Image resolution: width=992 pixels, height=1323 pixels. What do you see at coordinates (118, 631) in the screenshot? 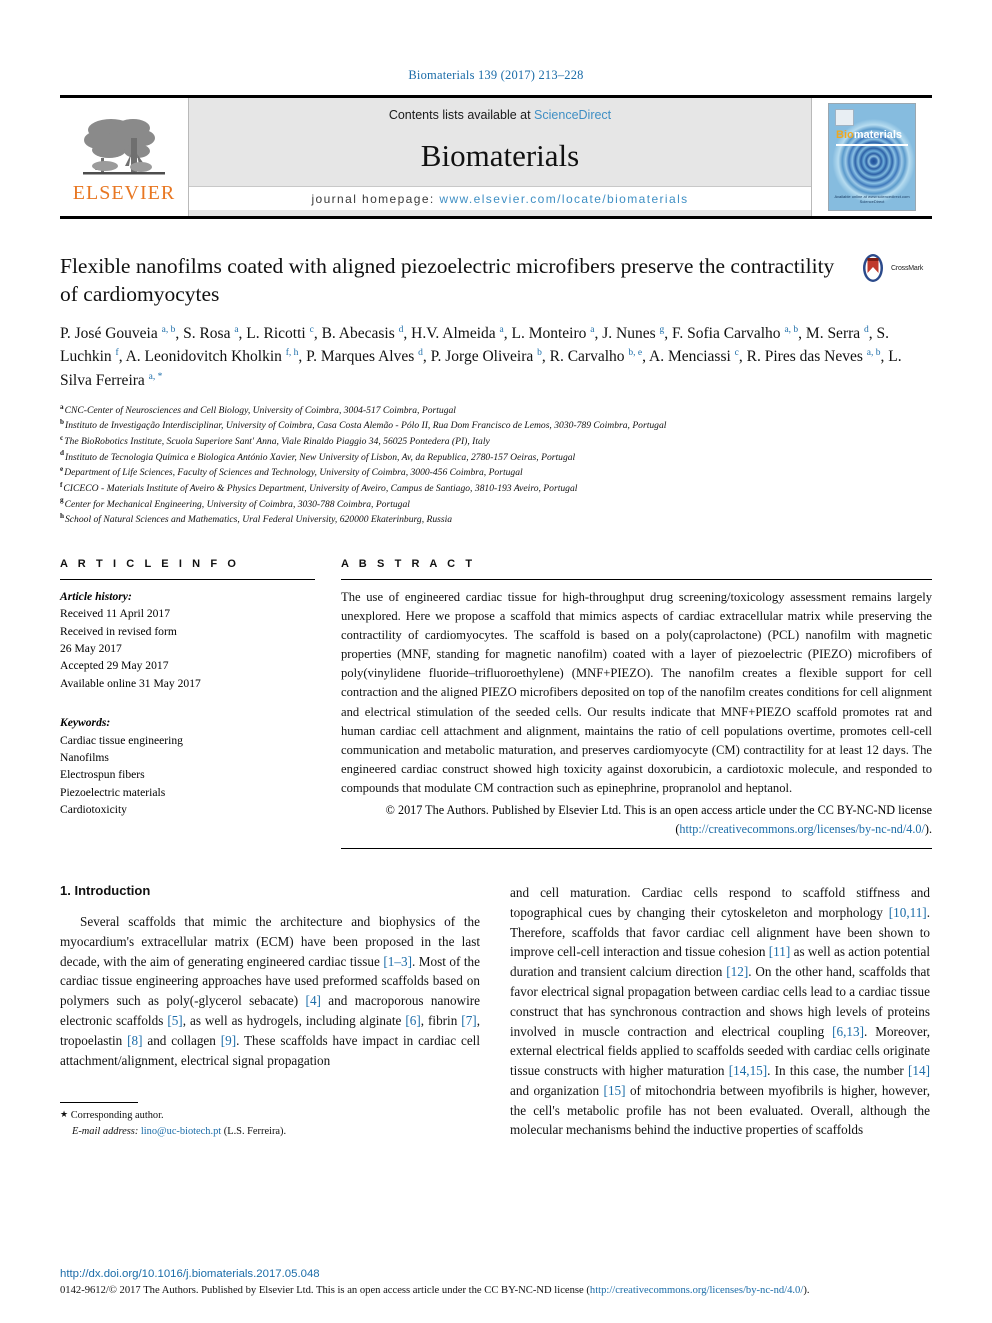
I see `article-history-item: Received in revised form` at bounding box center [118, 631].